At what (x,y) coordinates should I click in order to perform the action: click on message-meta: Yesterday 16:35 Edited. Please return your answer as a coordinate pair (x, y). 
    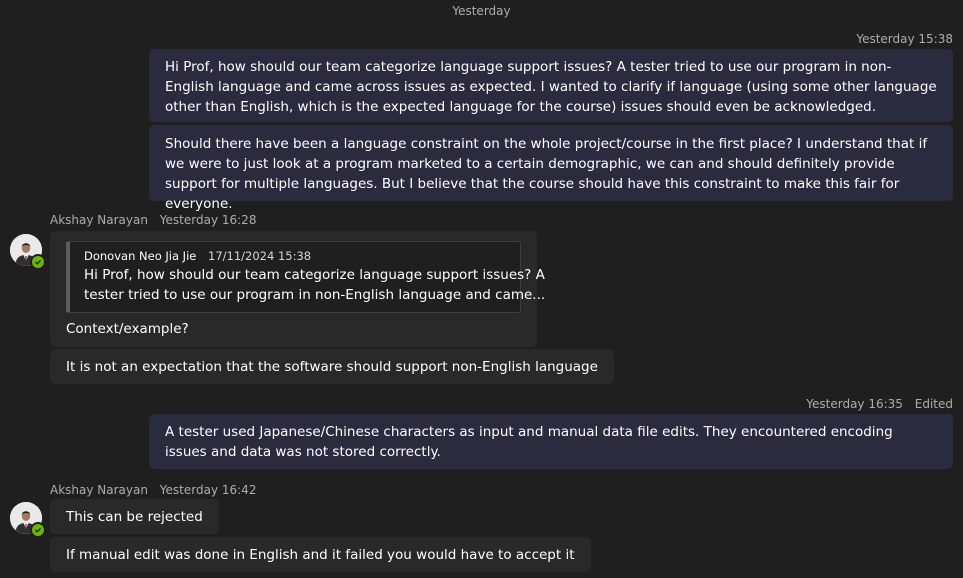
    Looking at the image, I should click on (879, 404).